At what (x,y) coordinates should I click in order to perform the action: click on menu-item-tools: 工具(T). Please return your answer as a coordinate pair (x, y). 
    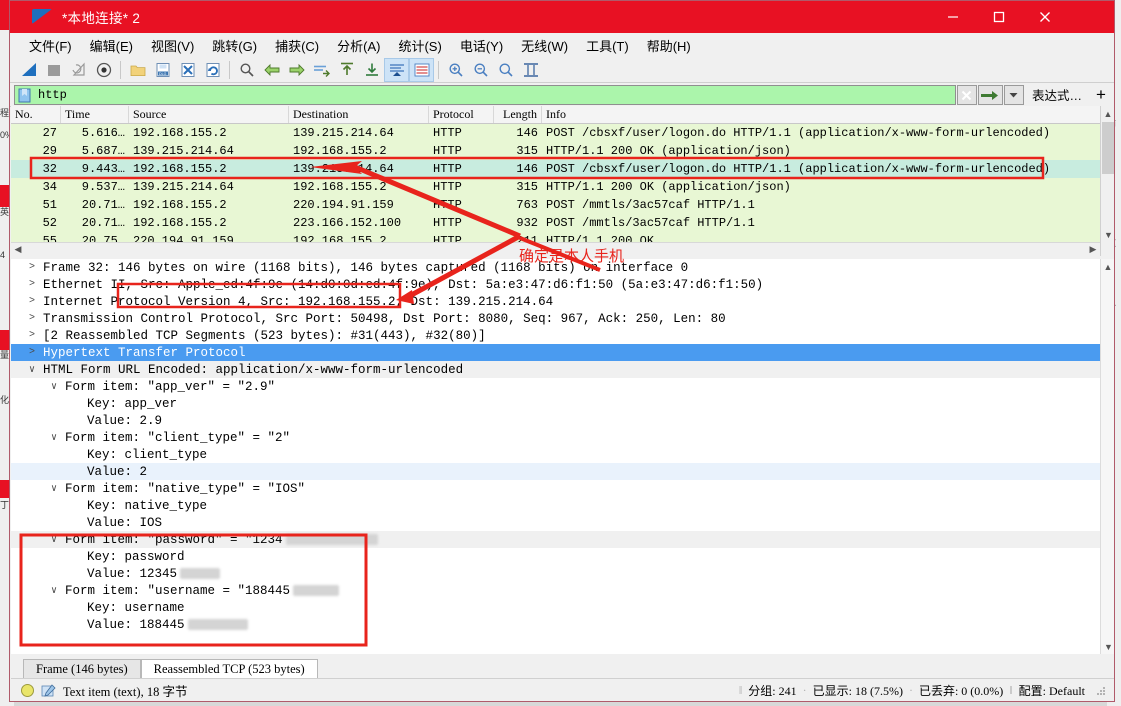
    Looking at the image, I should click on (607, 45).